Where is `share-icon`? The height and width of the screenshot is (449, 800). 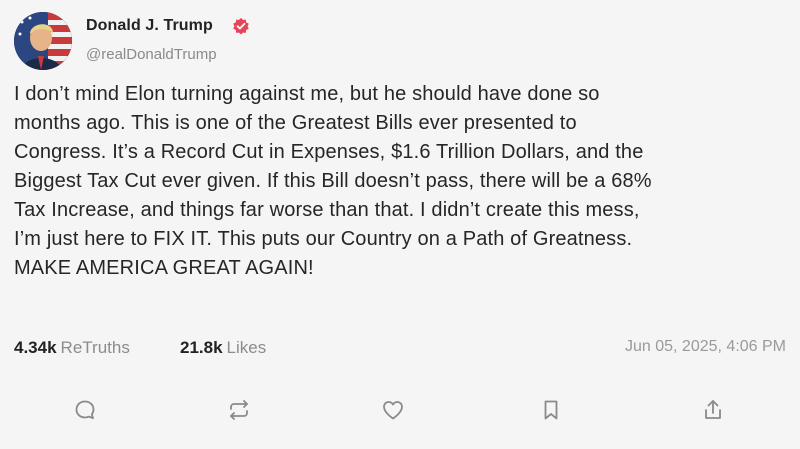
share-icon is located at coordinates (713, 409).